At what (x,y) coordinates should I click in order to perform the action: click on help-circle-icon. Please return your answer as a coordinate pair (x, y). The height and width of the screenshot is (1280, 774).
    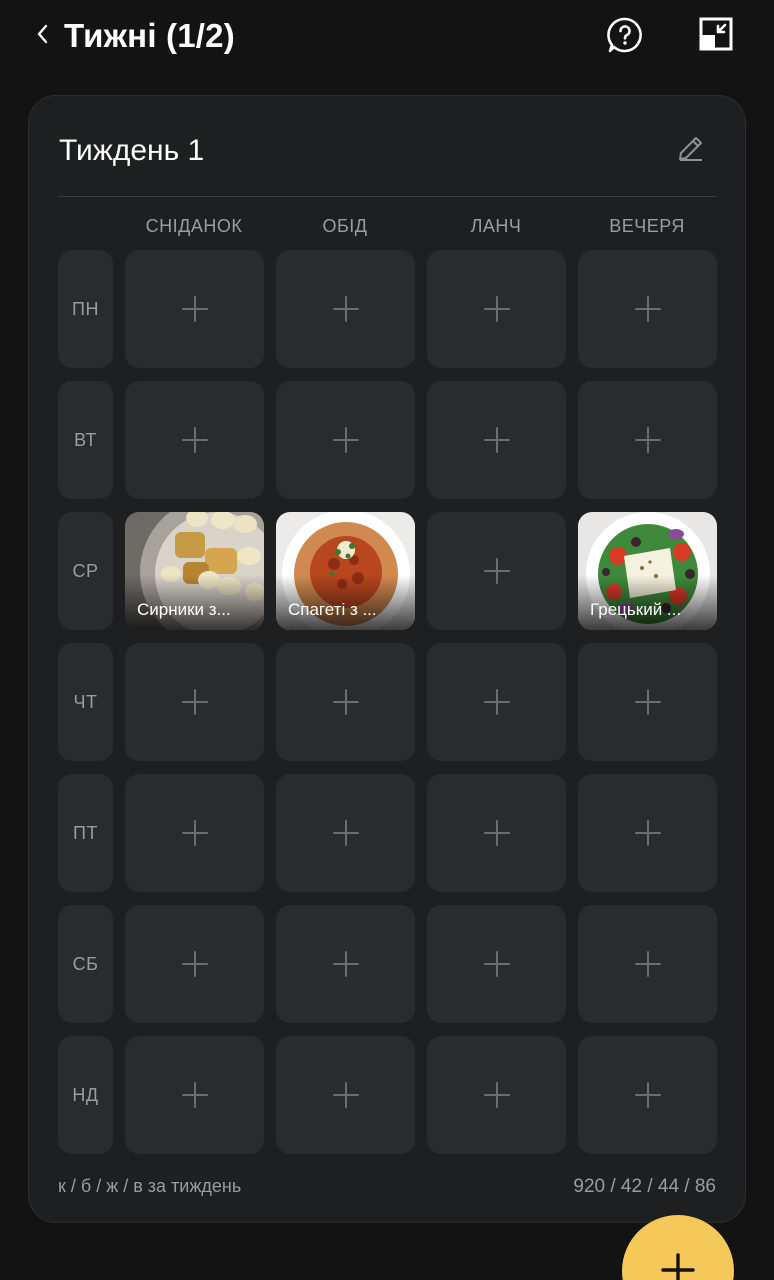
    Looking at the image, I should click on (625, 37).